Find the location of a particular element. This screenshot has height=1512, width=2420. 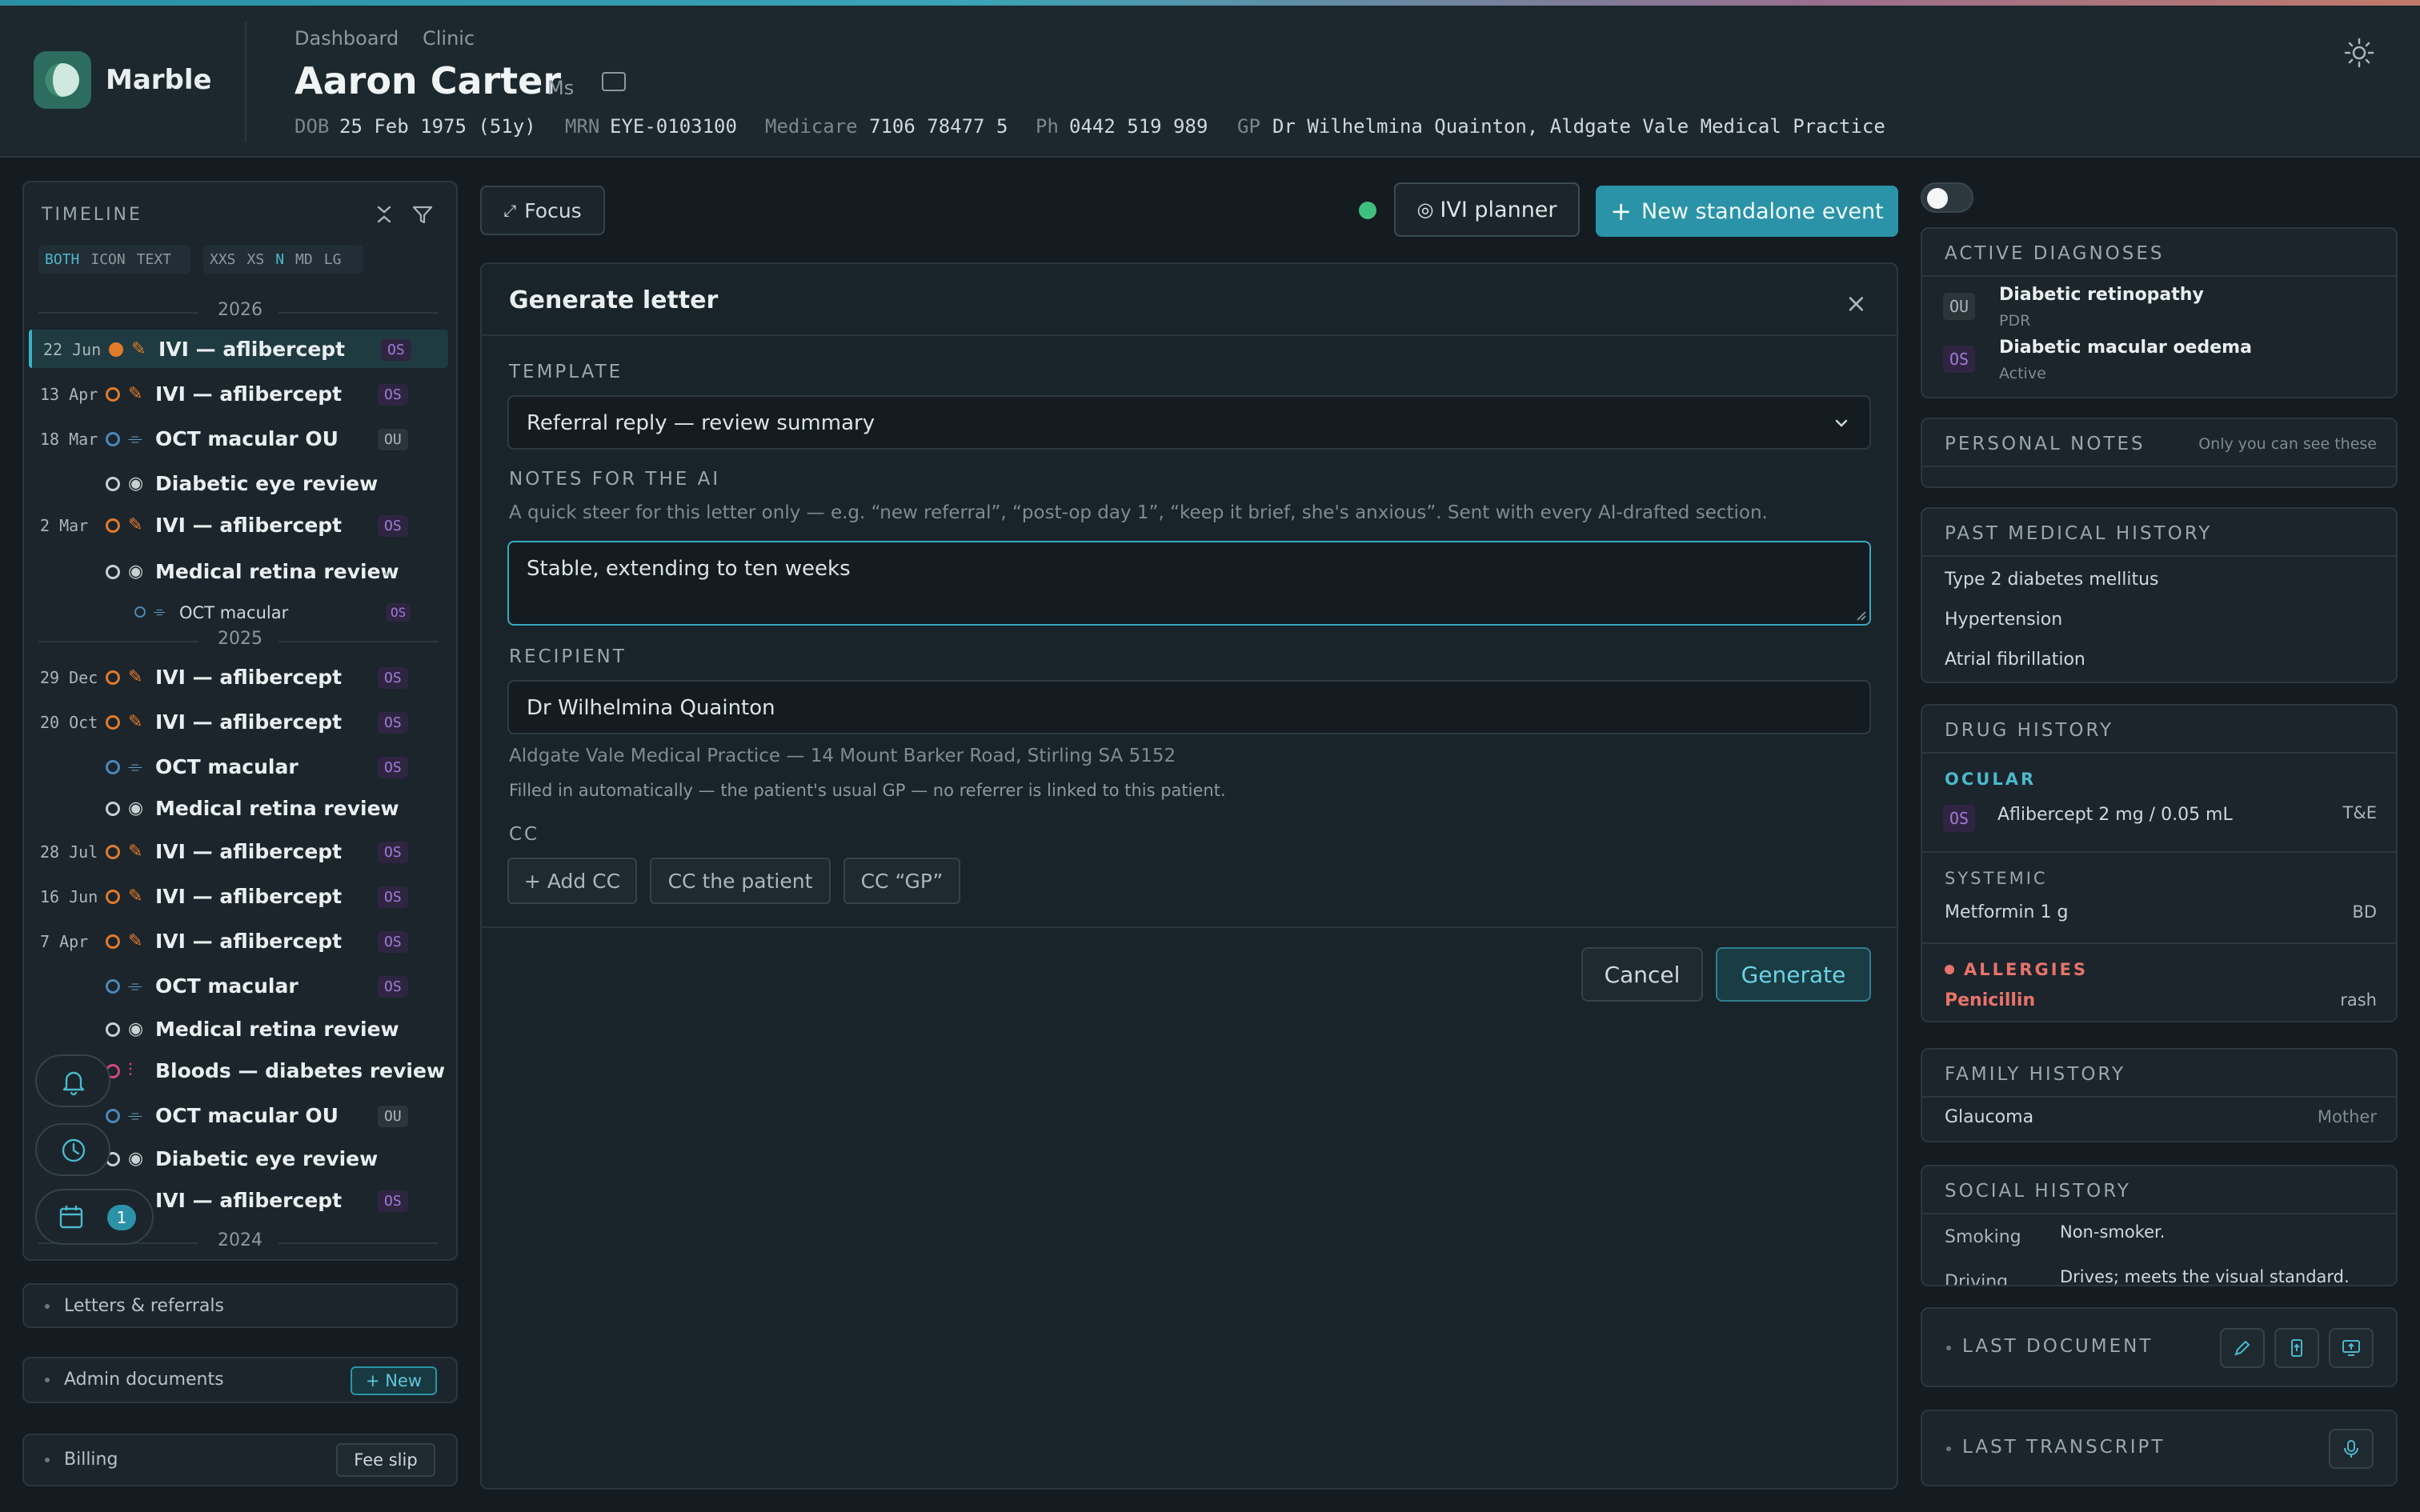

admin-documents-section: Admin documents + New is located at coordinates (240, 1380).